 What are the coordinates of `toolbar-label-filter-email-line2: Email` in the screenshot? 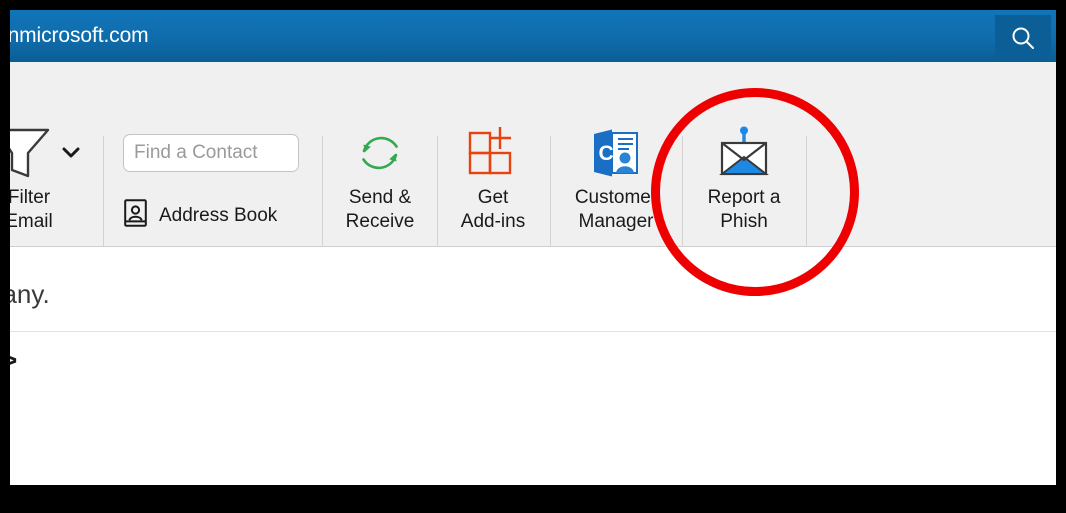 It's located at (31, 221).